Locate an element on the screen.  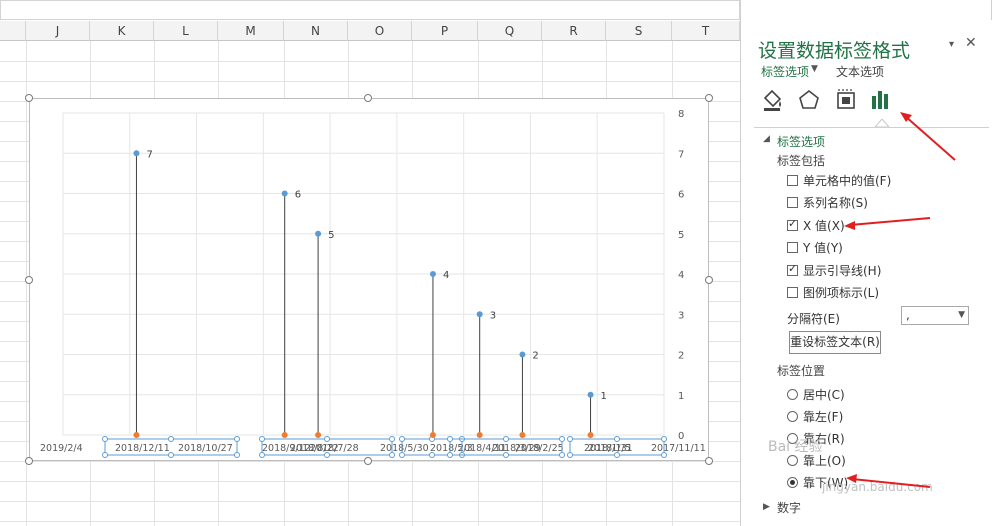
label-position-heading: 标签位置 is located at coordinates (801, 371).